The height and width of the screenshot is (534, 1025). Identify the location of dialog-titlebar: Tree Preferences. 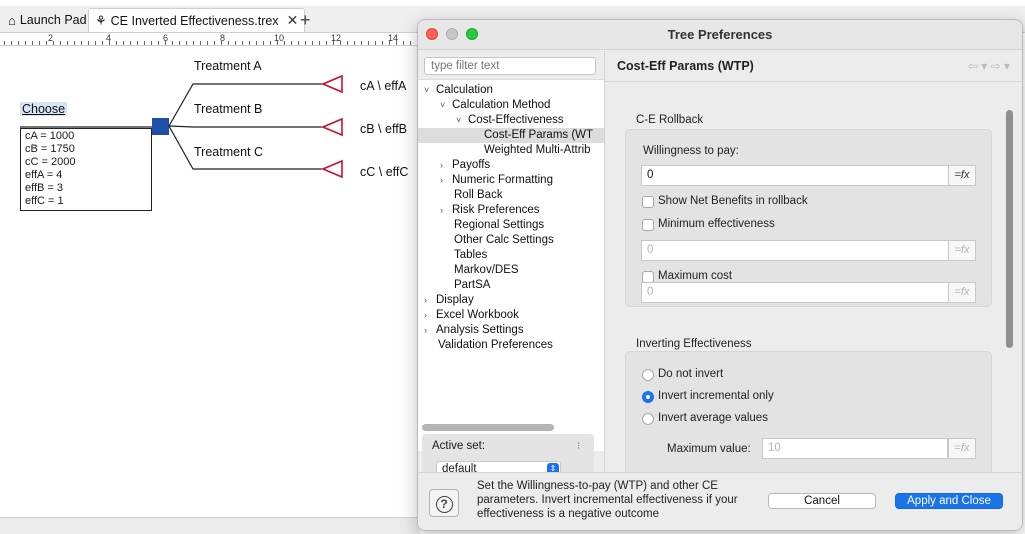
(720, 35).